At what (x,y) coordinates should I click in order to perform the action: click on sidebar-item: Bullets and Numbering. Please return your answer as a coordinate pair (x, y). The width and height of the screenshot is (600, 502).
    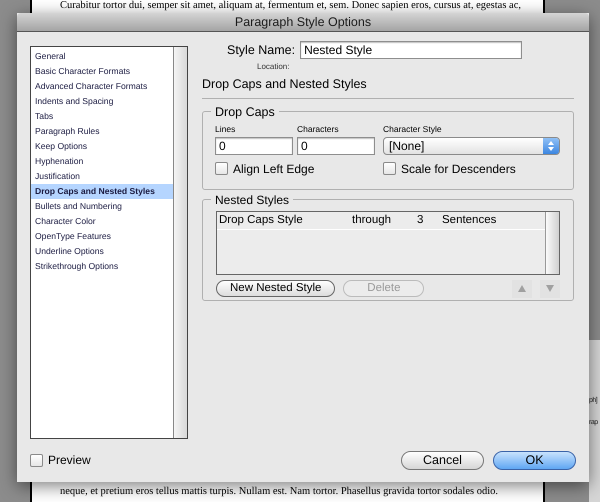
    Looking at the image, I should click on (102, 206).